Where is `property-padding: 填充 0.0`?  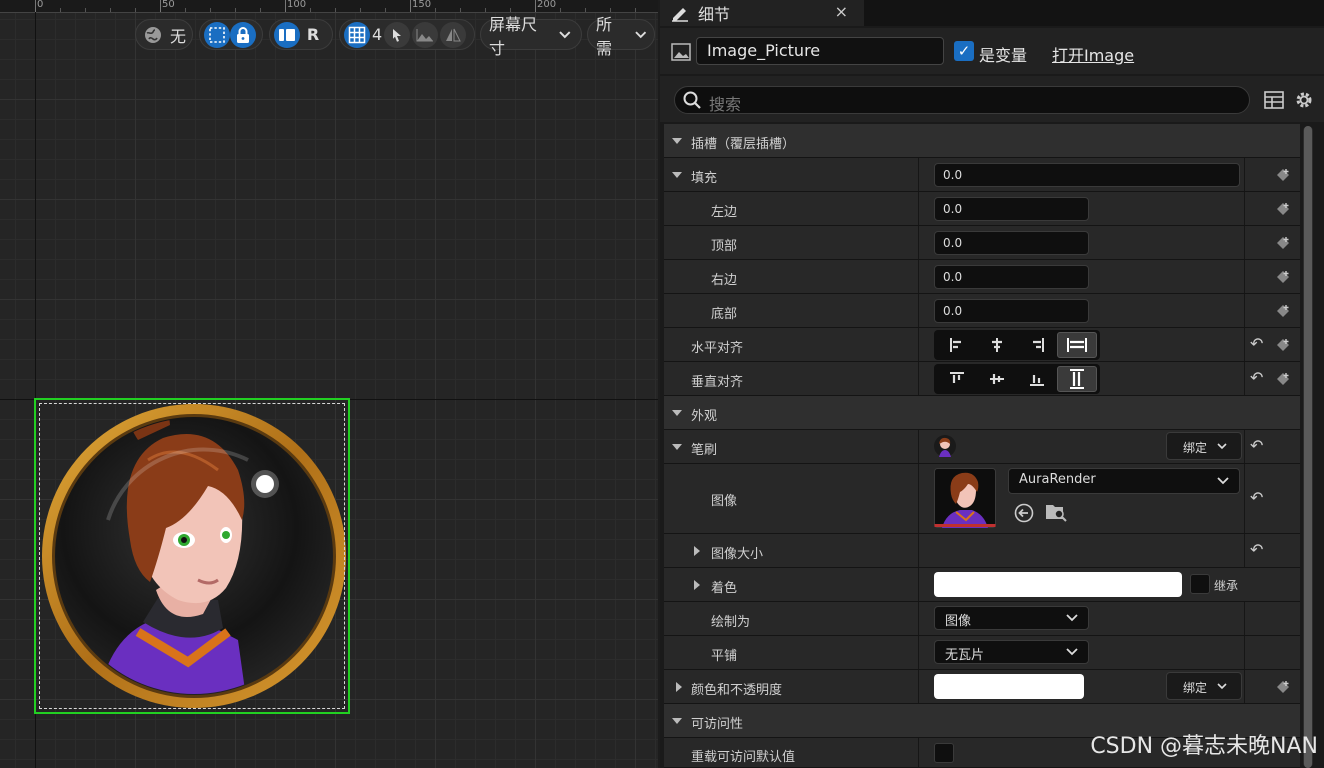 property-padding: 填充 0.0 is located at coordinates (982, 175).